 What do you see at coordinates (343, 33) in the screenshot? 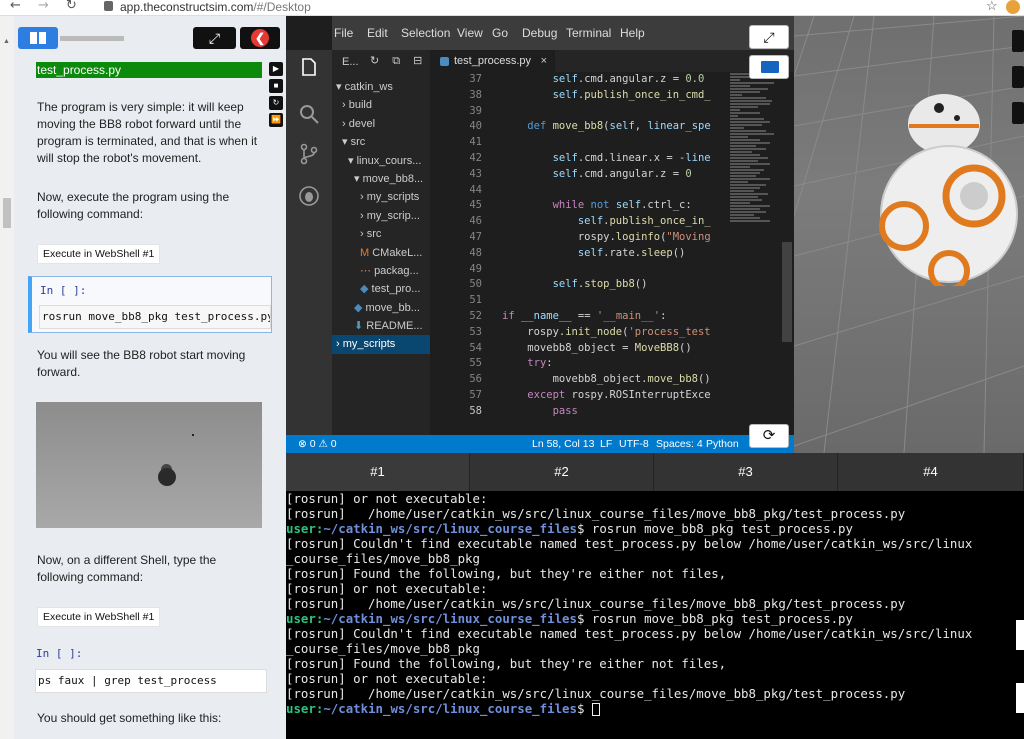
I see `menu-file: File` at bounding box center [343, 33].